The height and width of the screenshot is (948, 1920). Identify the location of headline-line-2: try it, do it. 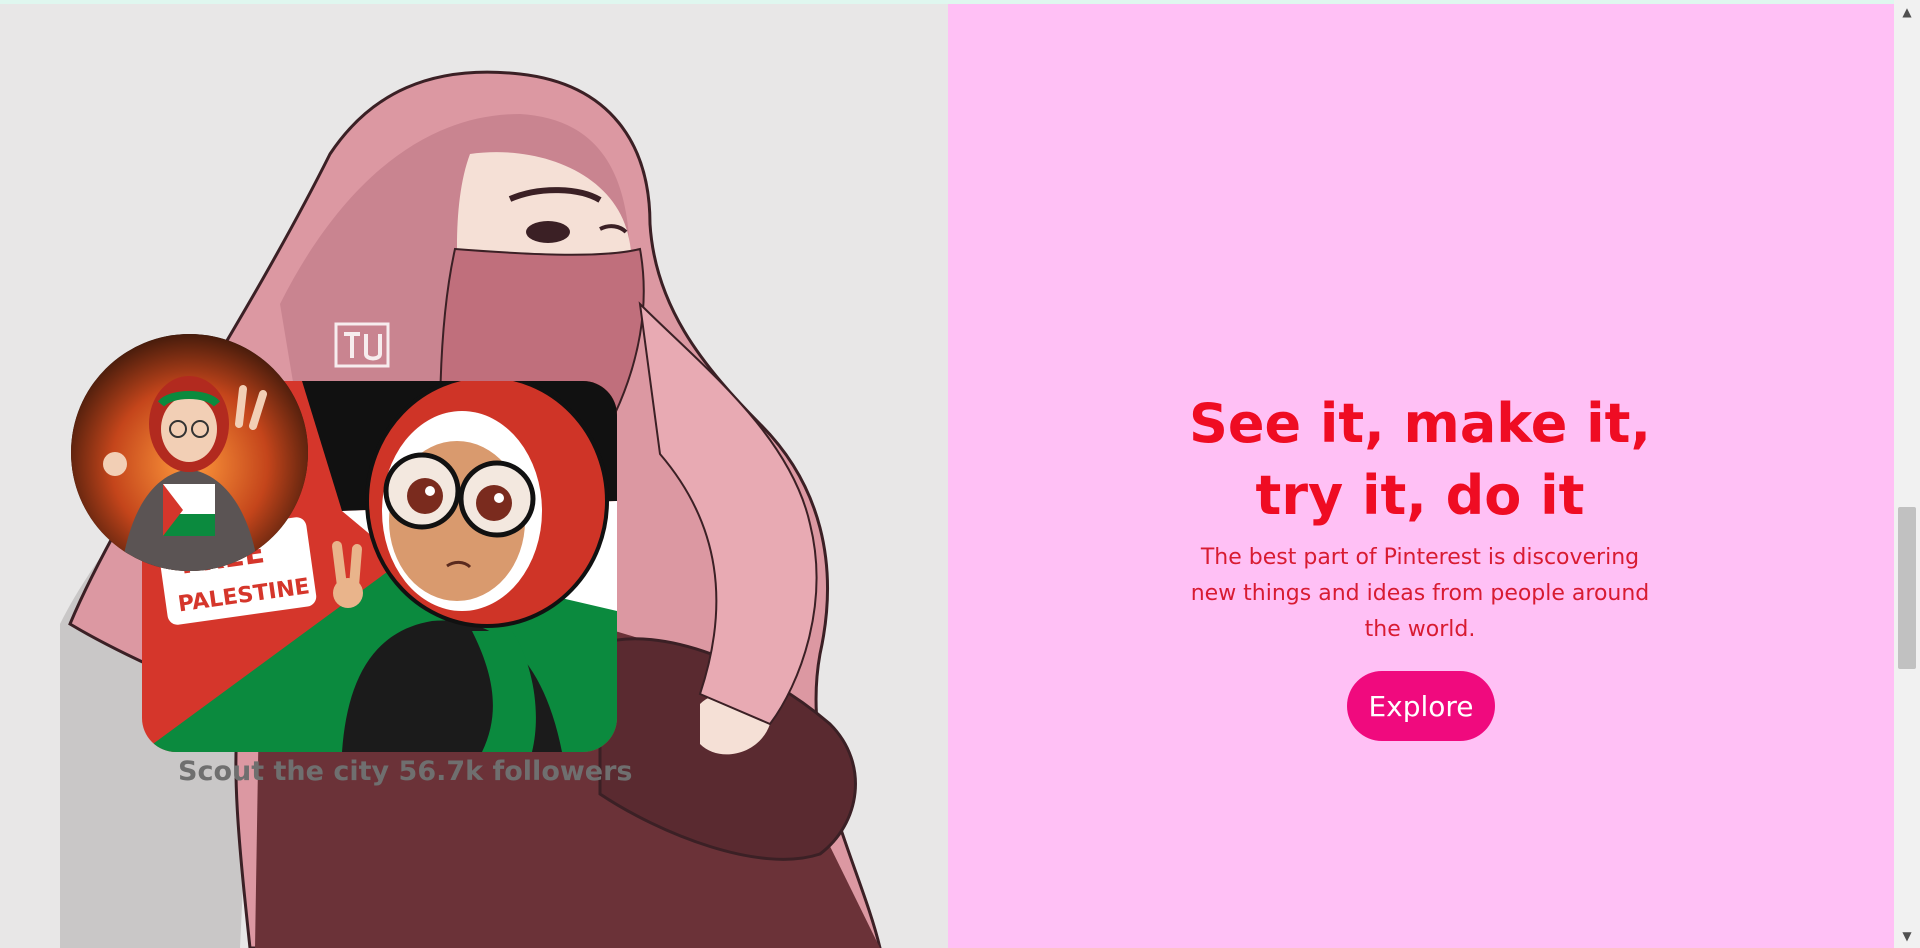
(1420, 495).